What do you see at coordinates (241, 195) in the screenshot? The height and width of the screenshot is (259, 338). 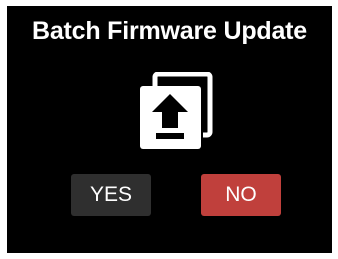 I see `no-button: NO` at bounding box center [241, 195].